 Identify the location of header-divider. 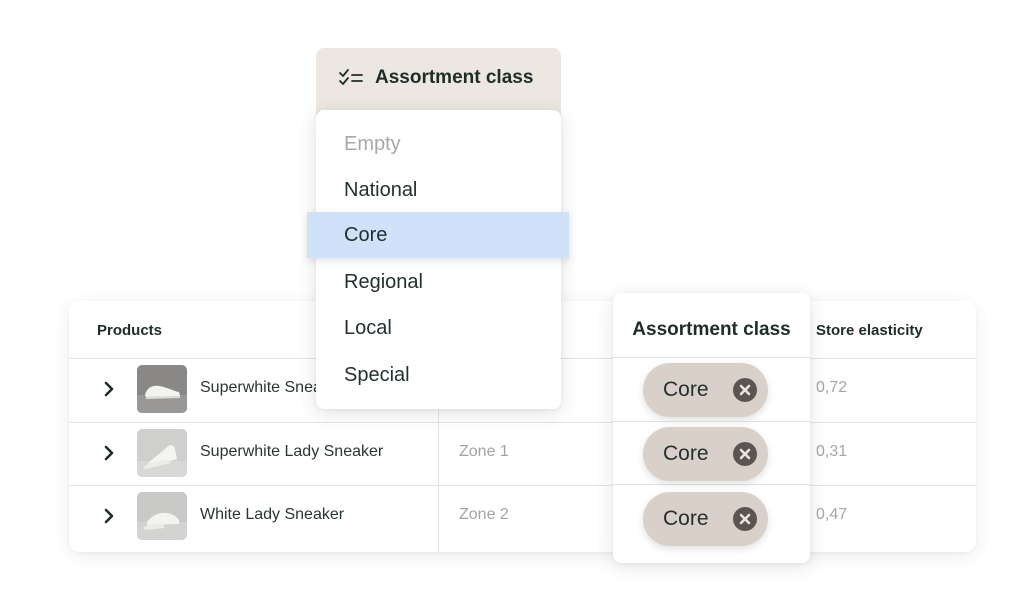
(711, 357).